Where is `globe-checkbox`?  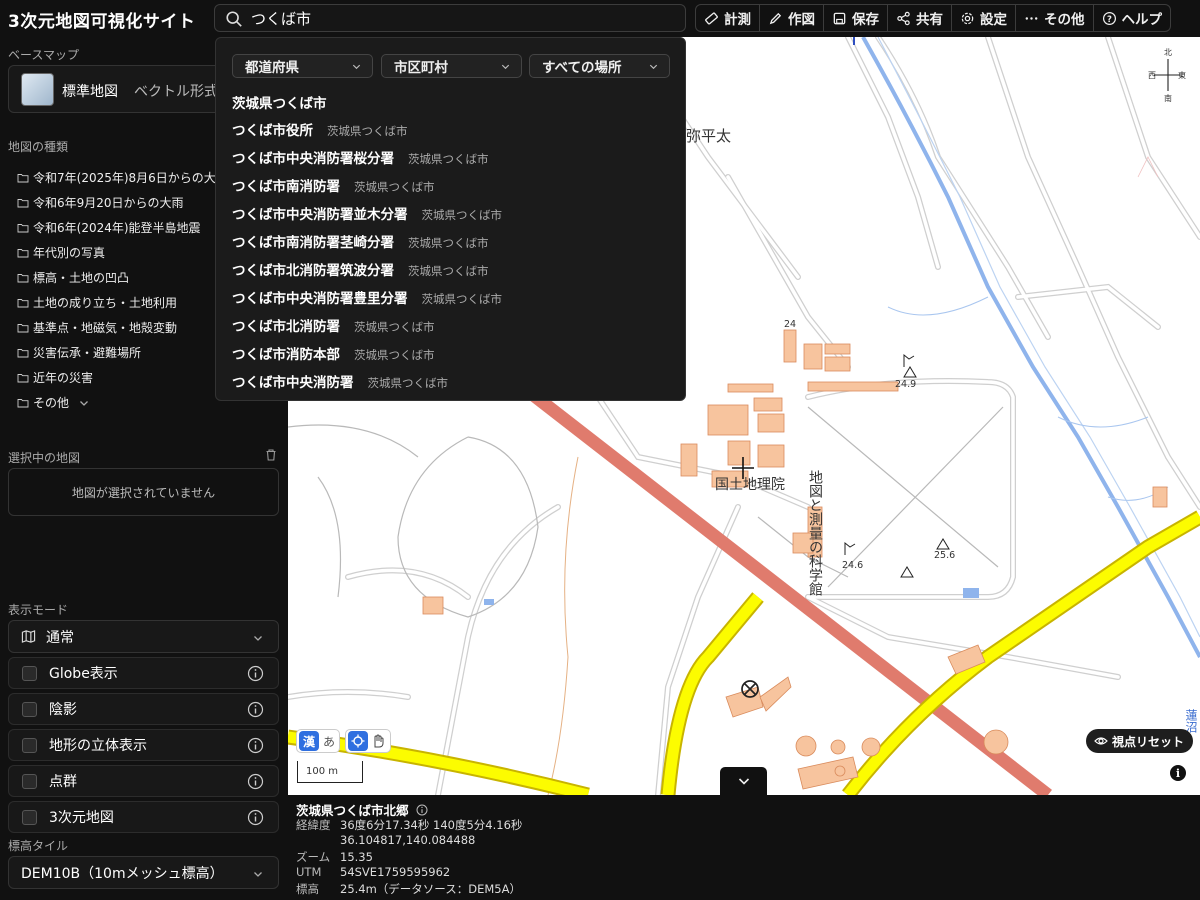
globe-checkbox is located at coordinates (29, 673).